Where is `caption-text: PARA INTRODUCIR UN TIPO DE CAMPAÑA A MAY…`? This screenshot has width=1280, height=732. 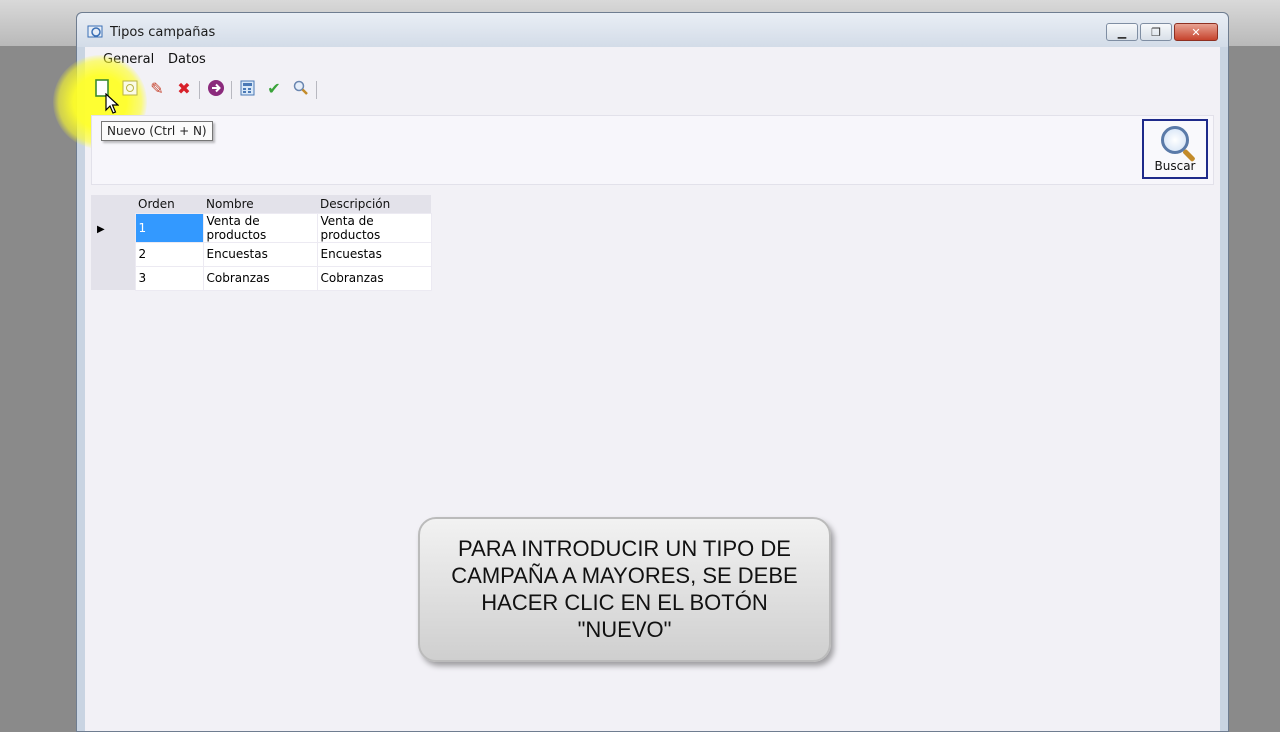 caption-text: PARA INTRODUCIR UN TIPO DE CAMPAÑA A MAY… is located at coordinates (624, 589).